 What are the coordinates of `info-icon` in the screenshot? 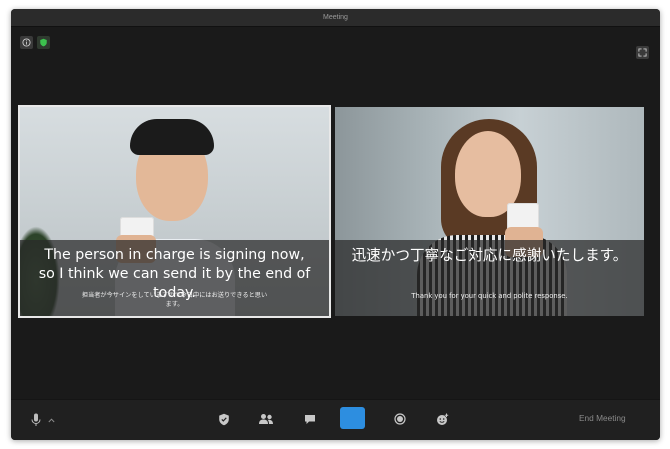 It's located at (26, 42).